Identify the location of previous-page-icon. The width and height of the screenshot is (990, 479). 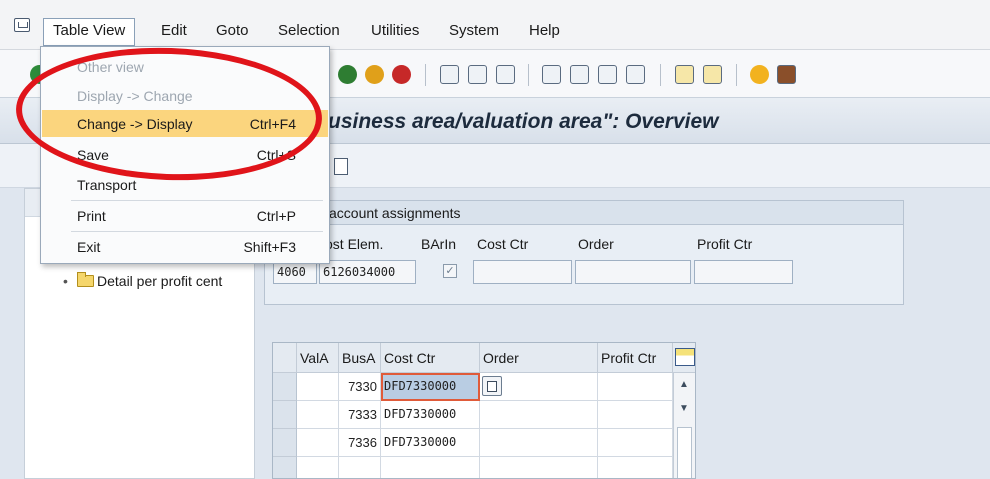
(579, 74).